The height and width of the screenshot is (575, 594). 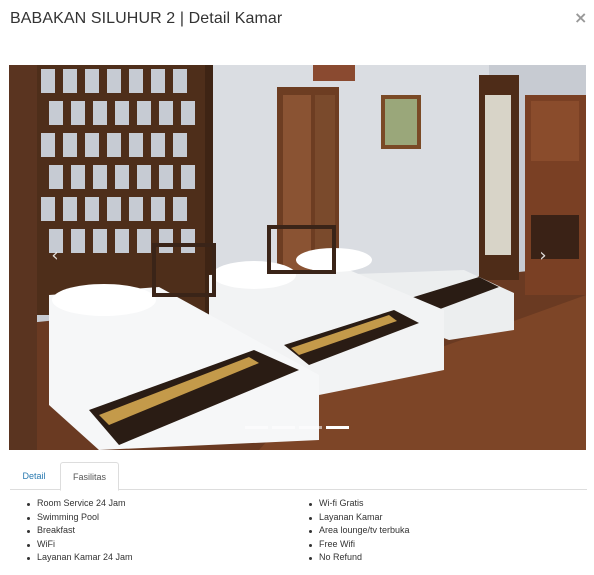 What do you see at coordinates (358, 545) in the screenshot?
I see `list-item: Free Wifi` at bounding box center [358, 545].